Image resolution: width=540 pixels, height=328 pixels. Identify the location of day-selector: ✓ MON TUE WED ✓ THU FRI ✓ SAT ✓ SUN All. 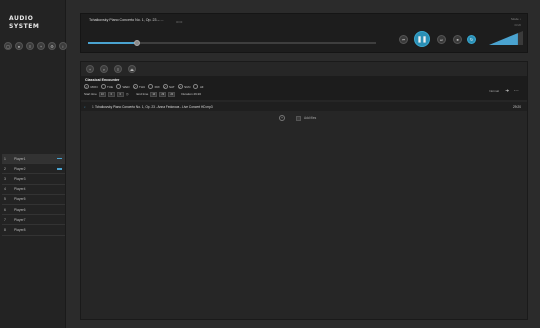
(143, 86).